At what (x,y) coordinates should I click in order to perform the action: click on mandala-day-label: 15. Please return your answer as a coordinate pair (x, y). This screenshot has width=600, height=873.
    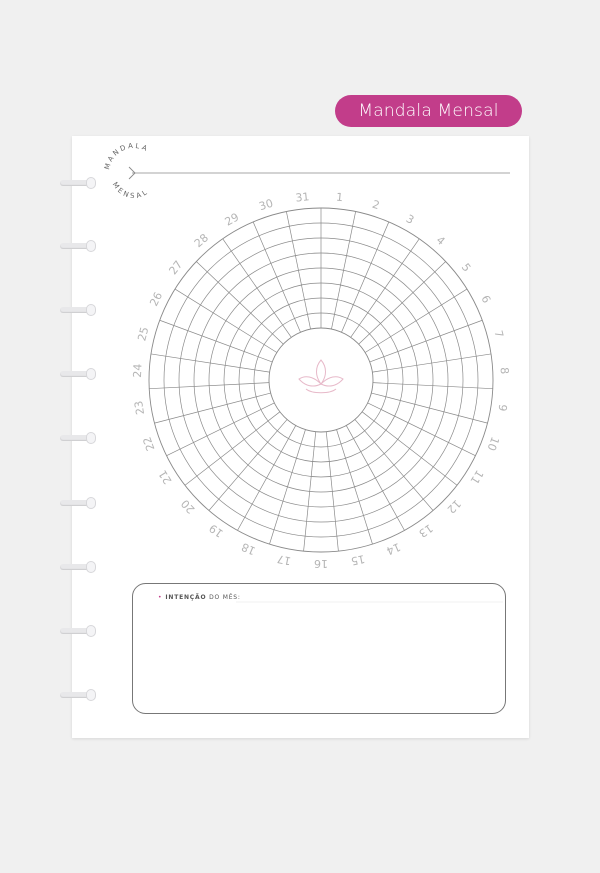
    Looking at the image, I should click on (358, 560).